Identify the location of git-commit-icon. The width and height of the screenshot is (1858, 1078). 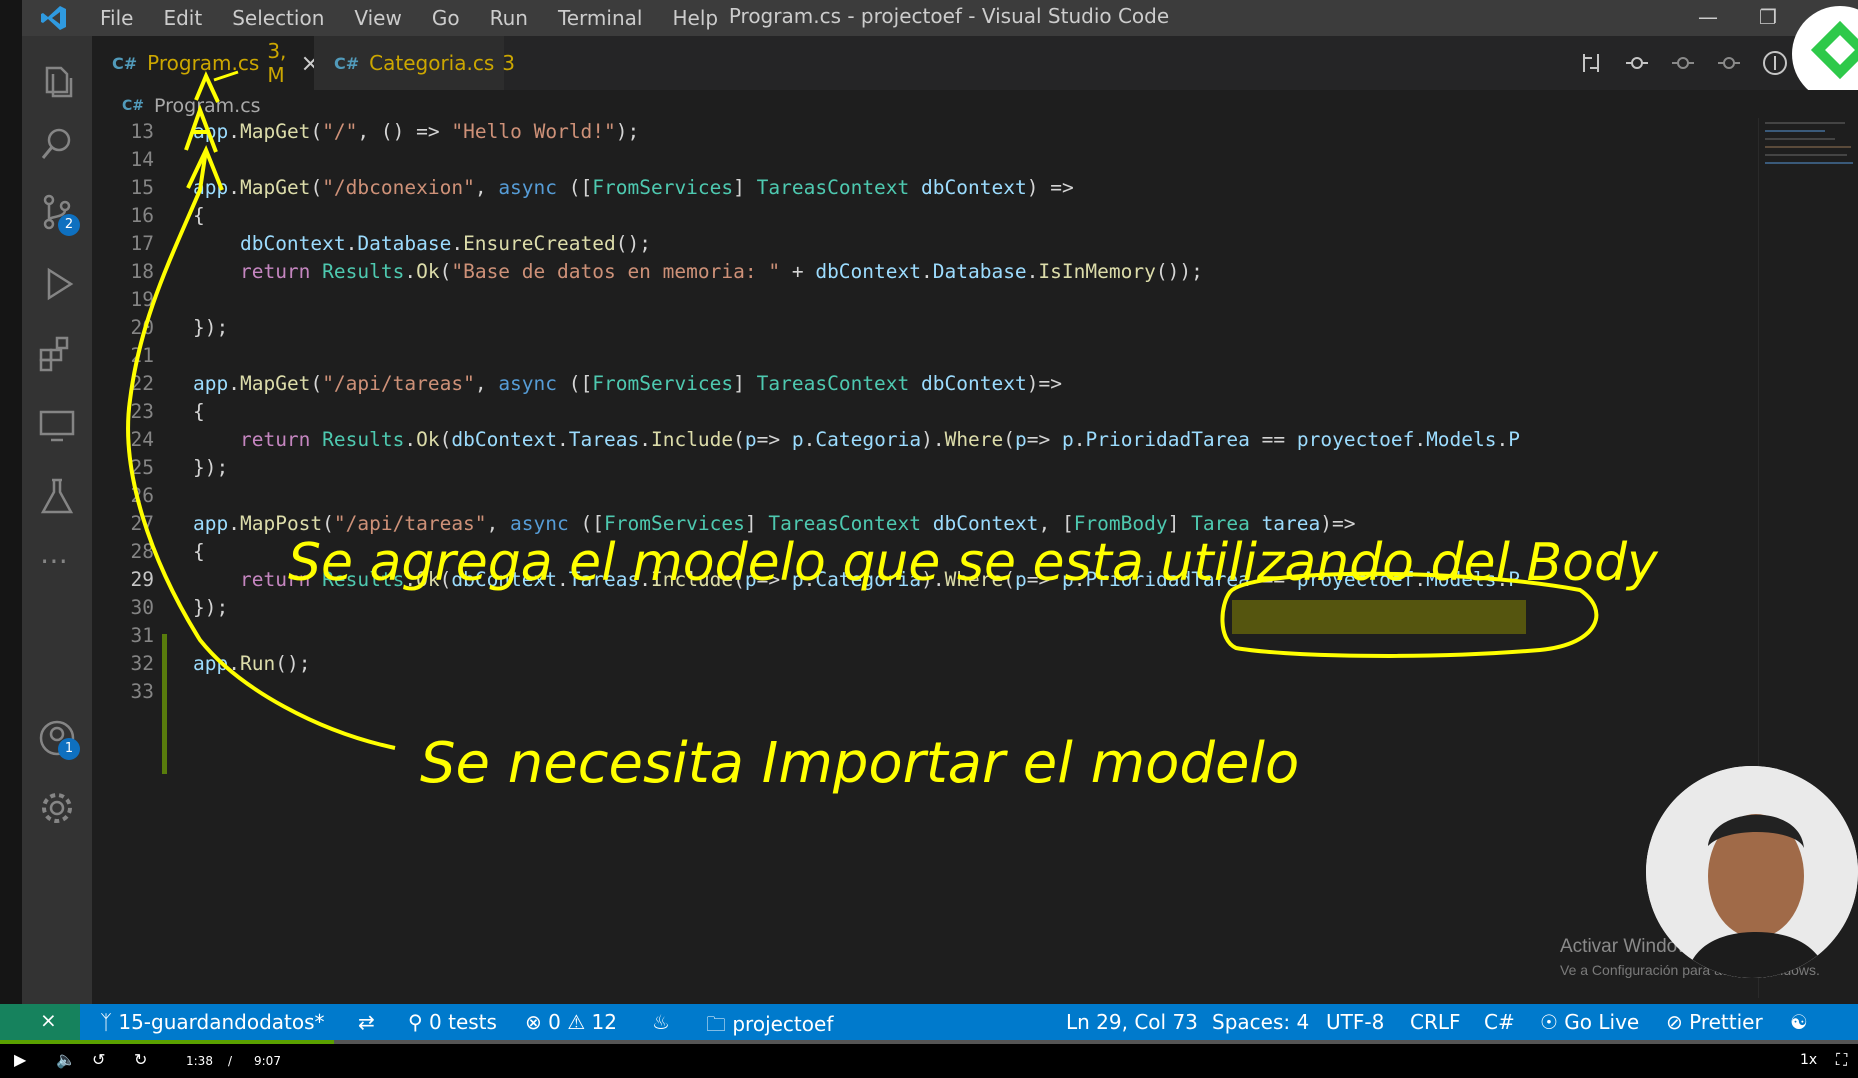
(1683, 63).